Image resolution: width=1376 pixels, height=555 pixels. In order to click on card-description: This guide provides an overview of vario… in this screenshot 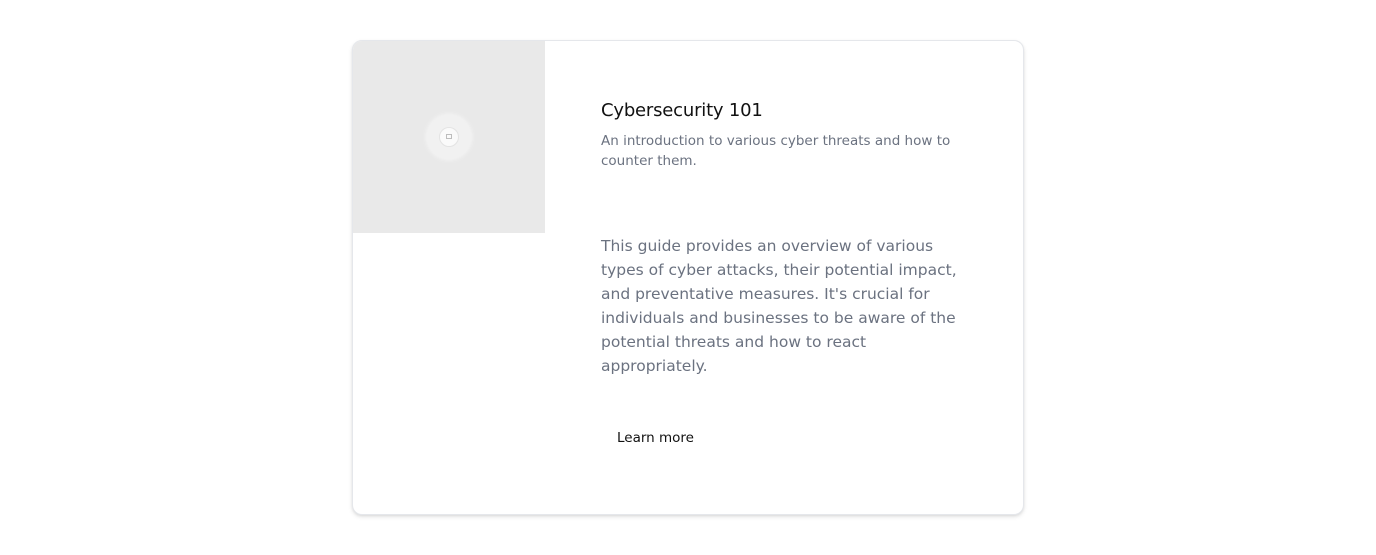, I will do `click(779, 306)`.